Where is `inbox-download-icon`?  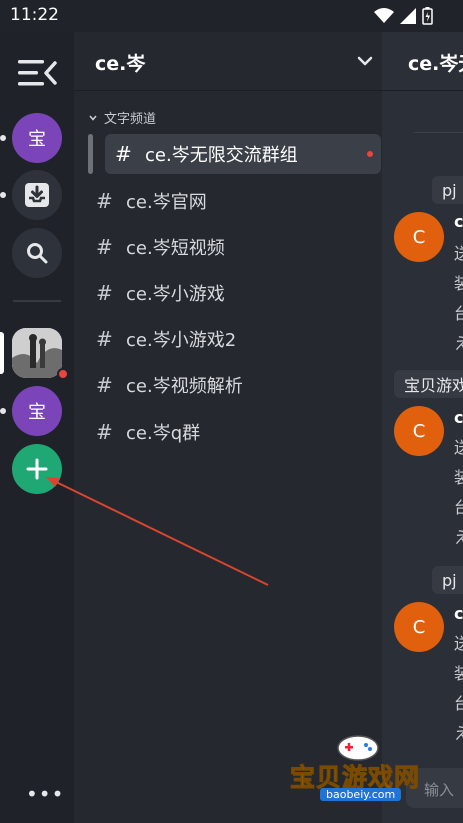 inbox-download-icon is located at coordinates (37, 195).